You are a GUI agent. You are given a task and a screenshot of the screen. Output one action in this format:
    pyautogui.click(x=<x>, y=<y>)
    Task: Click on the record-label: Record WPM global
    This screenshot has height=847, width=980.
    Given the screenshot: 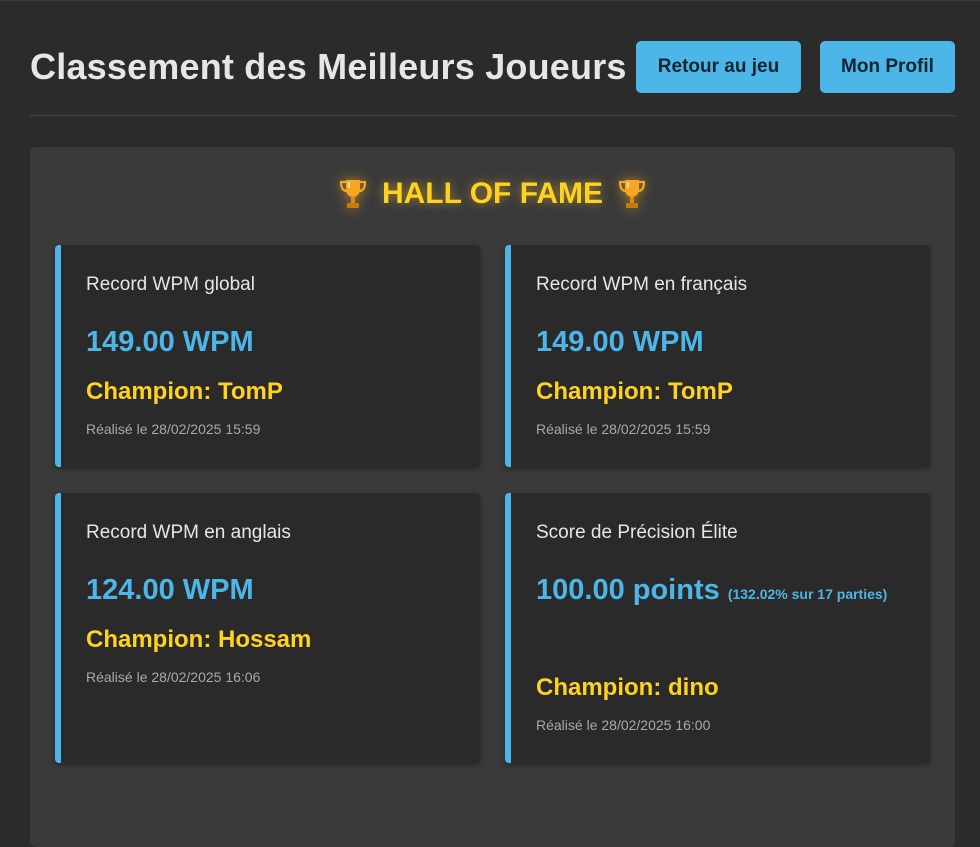 What is the action you would take?
    pyautogui.click(x=170, y=284)
    